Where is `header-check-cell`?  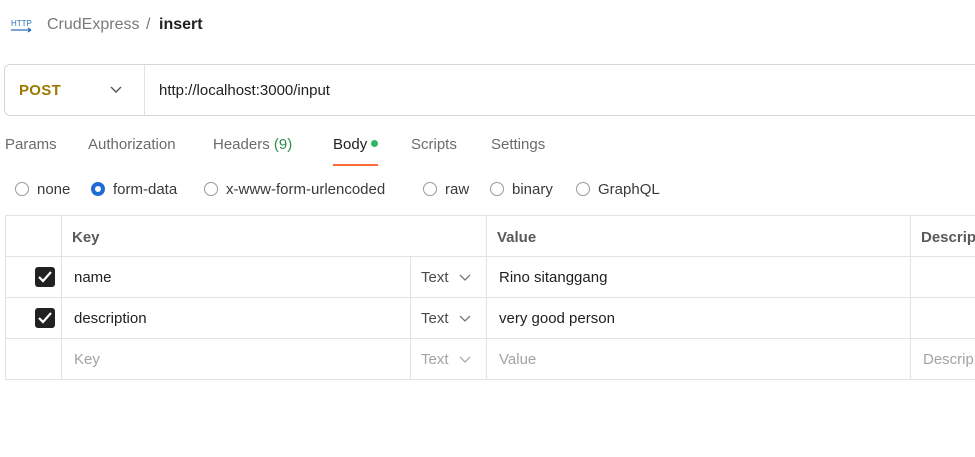 header-check-cell is located at coordinates (34, 236).